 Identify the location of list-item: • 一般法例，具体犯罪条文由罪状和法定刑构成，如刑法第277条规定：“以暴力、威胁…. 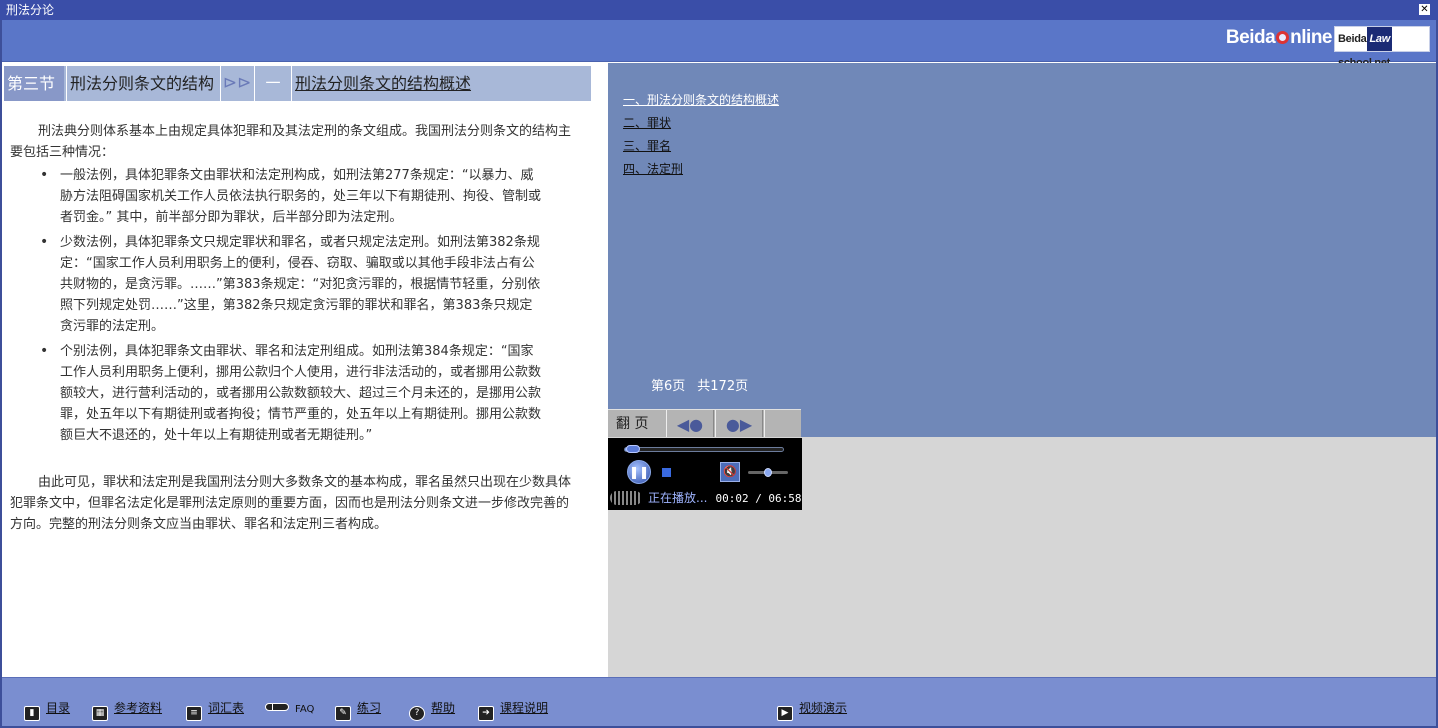
(291, 196).